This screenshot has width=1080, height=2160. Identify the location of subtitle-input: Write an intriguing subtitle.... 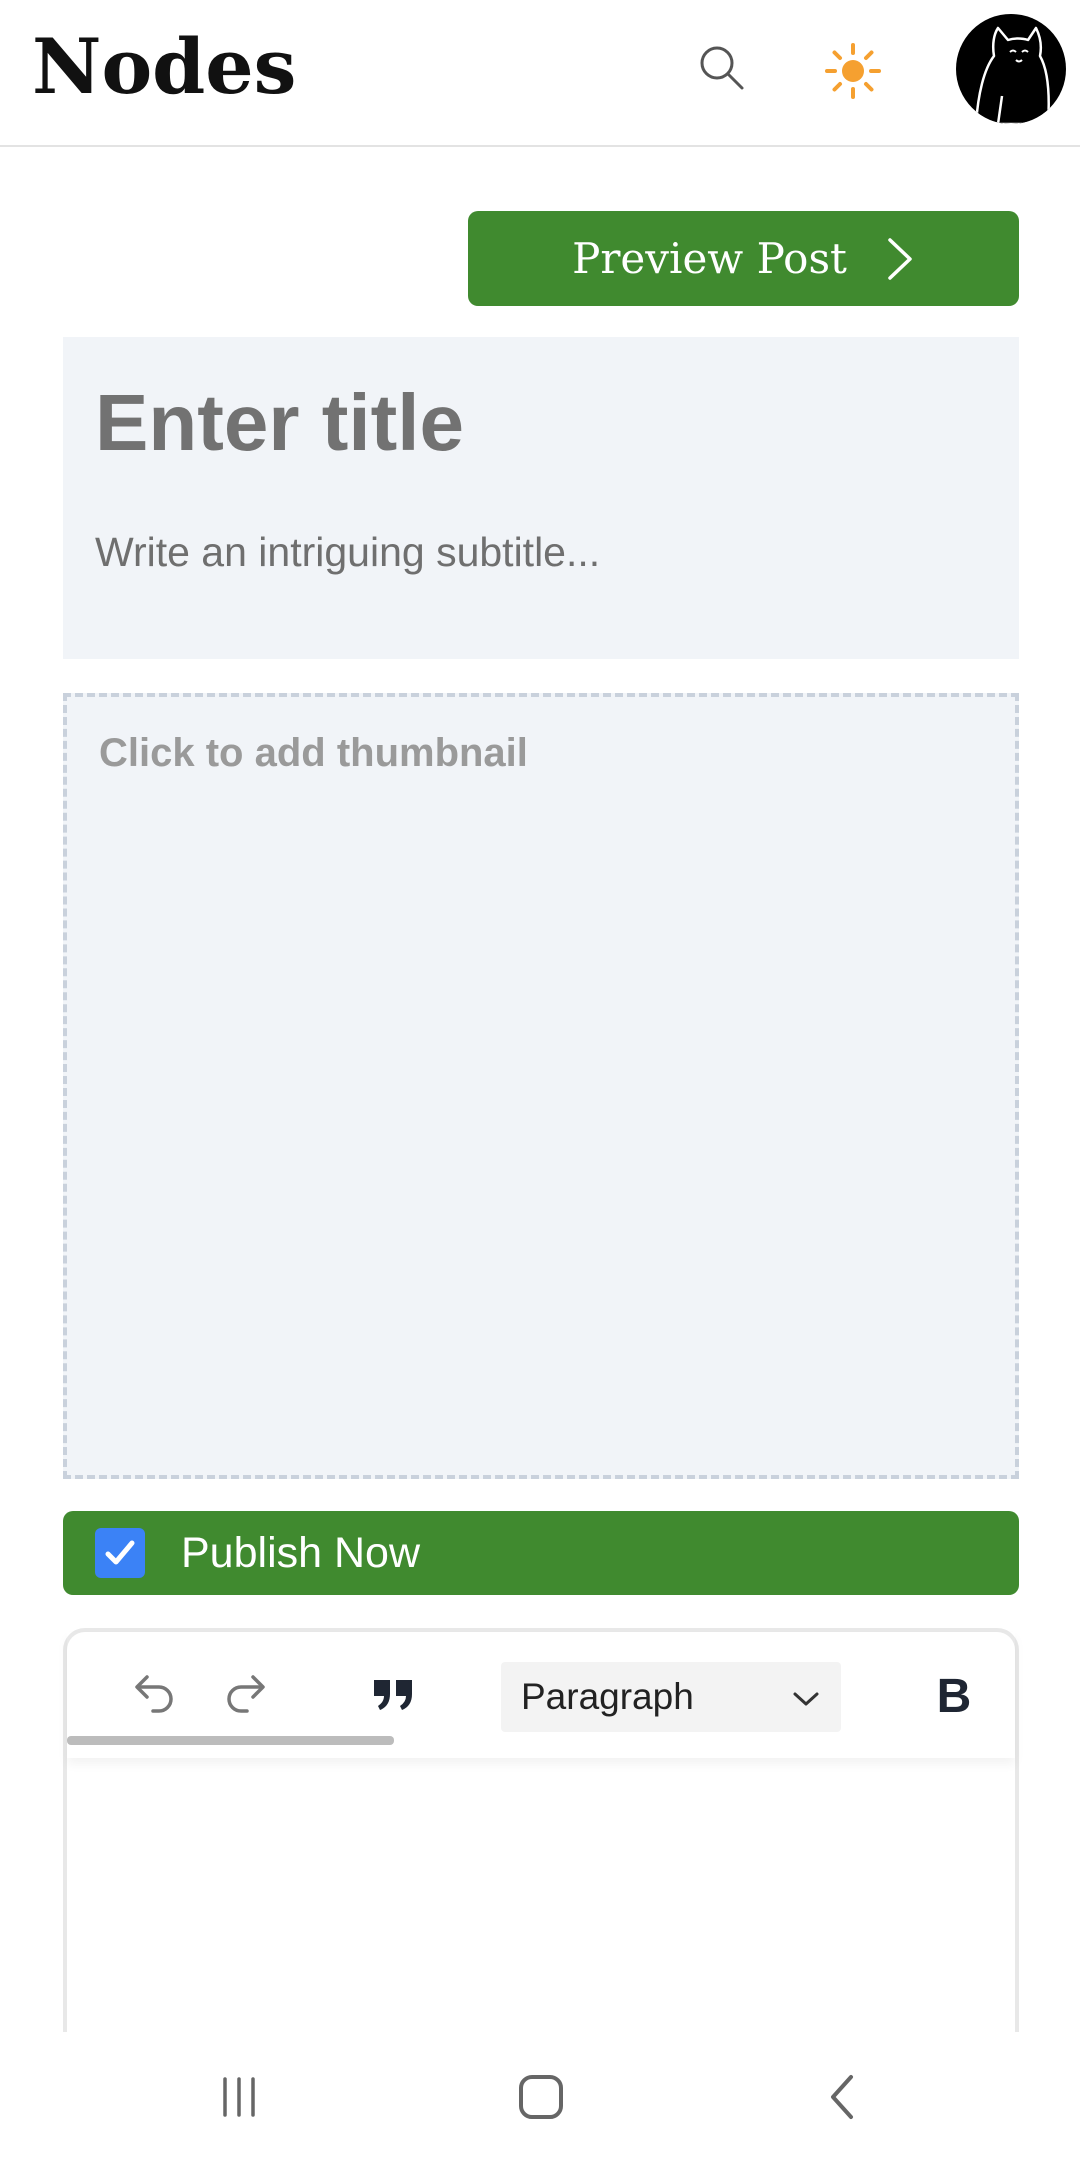
(347, 552).